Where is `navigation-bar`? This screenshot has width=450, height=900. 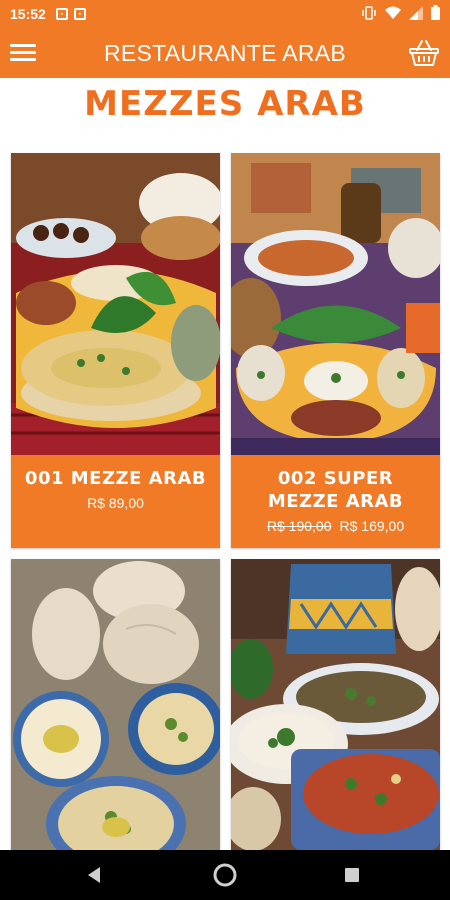 navigation-bar is located at coordinates (225, 875).